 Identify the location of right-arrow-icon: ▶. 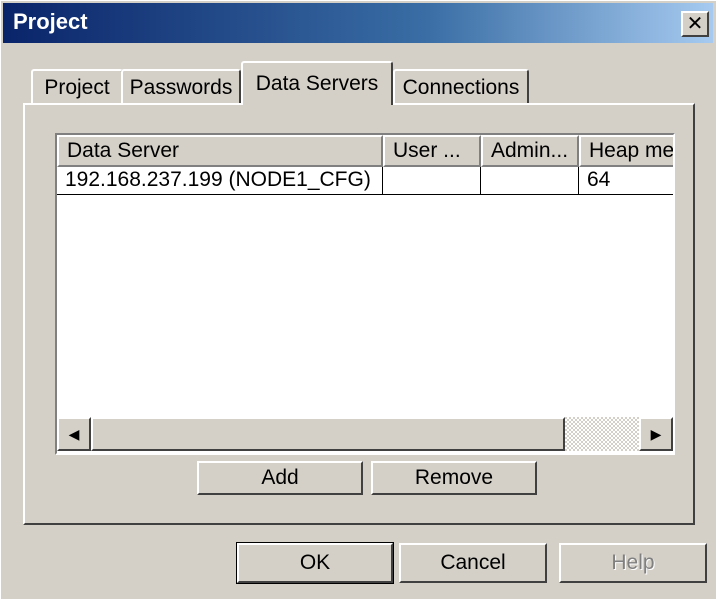
(656, 433).